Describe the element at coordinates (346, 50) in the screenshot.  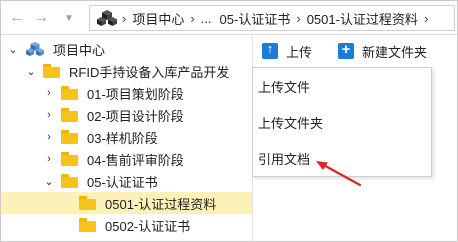
I see `add-folder-icon` at that location.